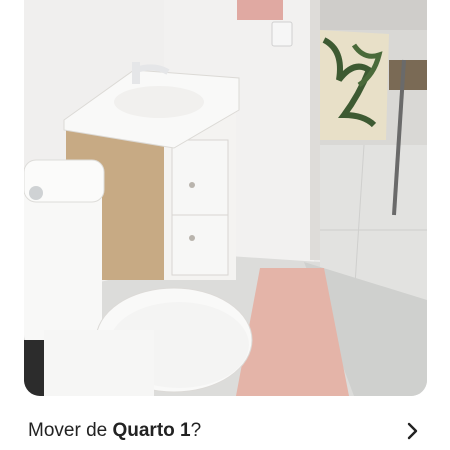 This screenshot has height=450, width=450. What do you see at coordinates (413, 431) in the screenshot?
I see `chevron-right-icon` at bounding box center [413, 431].